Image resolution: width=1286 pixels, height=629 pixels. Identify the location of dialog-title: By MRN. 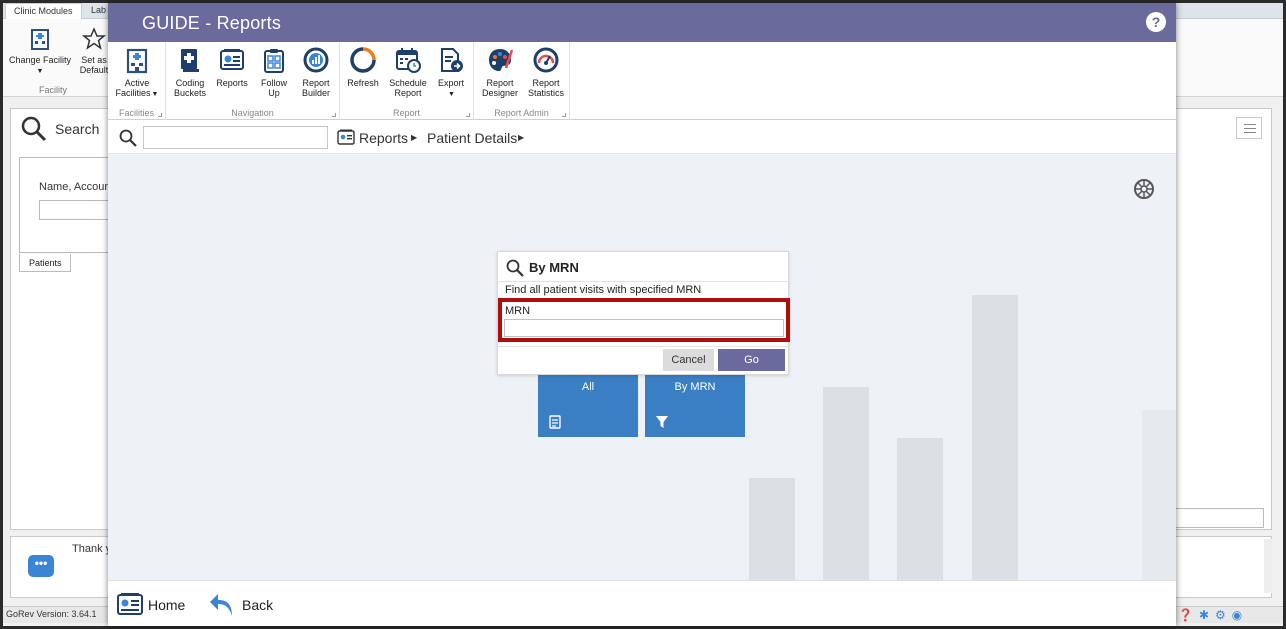
(554, 267).